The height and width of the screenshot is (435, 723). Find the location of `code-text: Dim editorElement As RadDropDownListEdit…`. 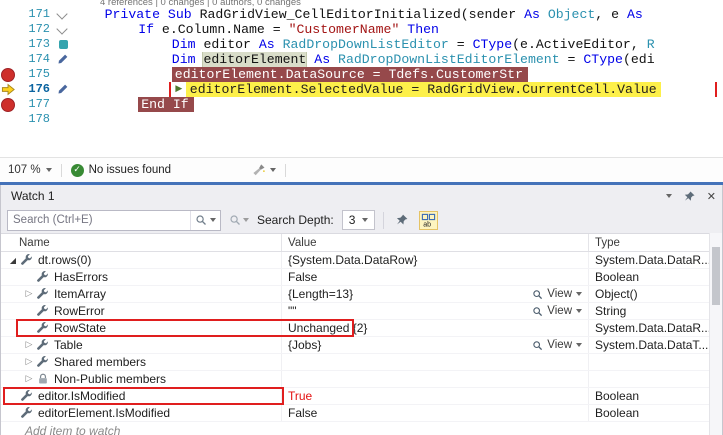

code-text: Dim editorElement As RadDropDownListEdit… is located at coordinates (397, 59).